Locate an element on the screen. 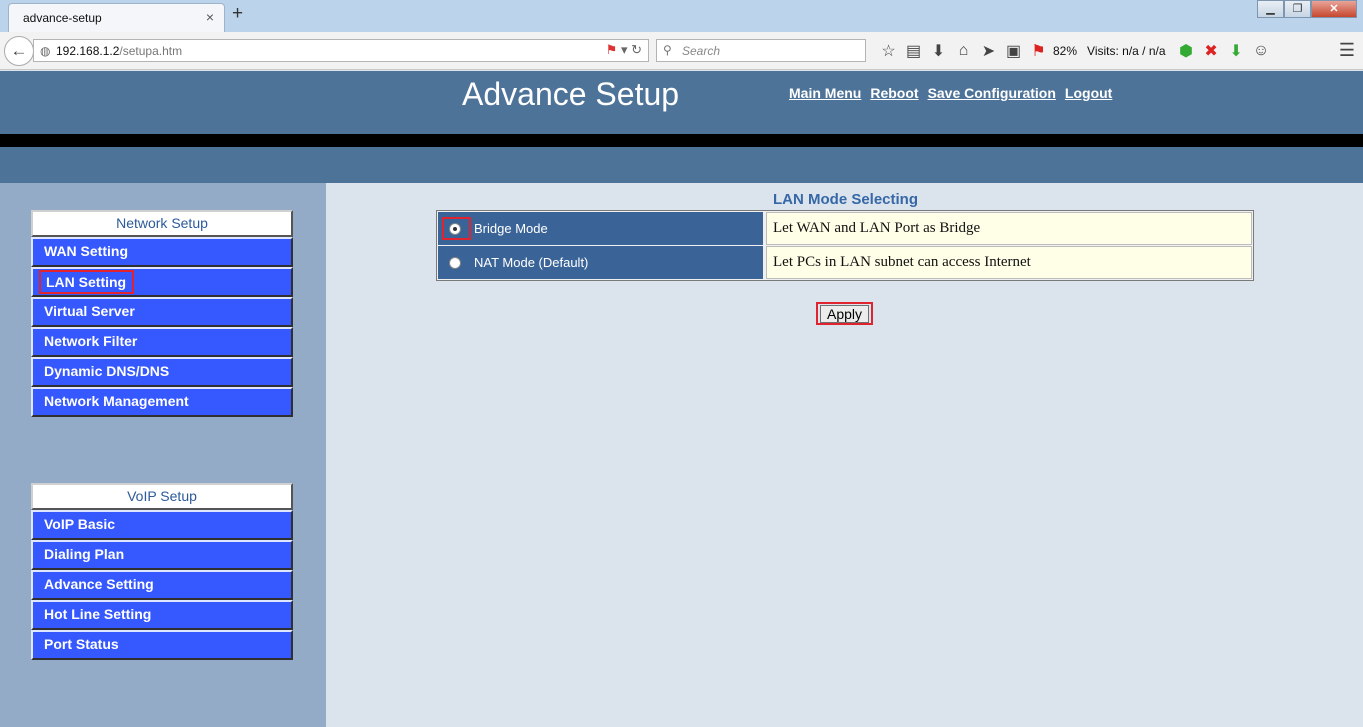 The image size is (1363, 727). browser-tab: advance-setup × is located at coordinates (116, 17).